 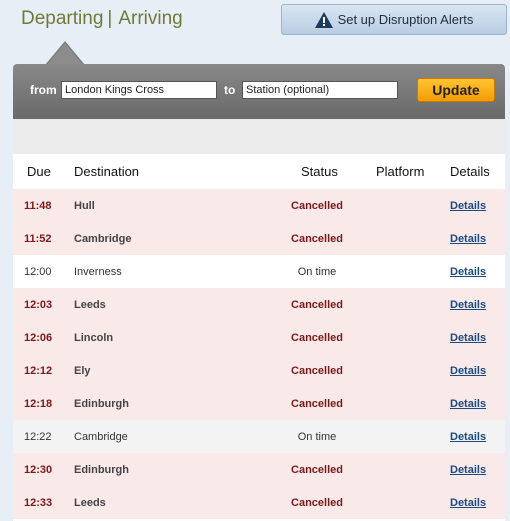 What do you see at coordinates (259, 502) in the screenshot?
I see `table-row: 12:33 Leeds Cancelled Details` at bounding box center [259, 502].